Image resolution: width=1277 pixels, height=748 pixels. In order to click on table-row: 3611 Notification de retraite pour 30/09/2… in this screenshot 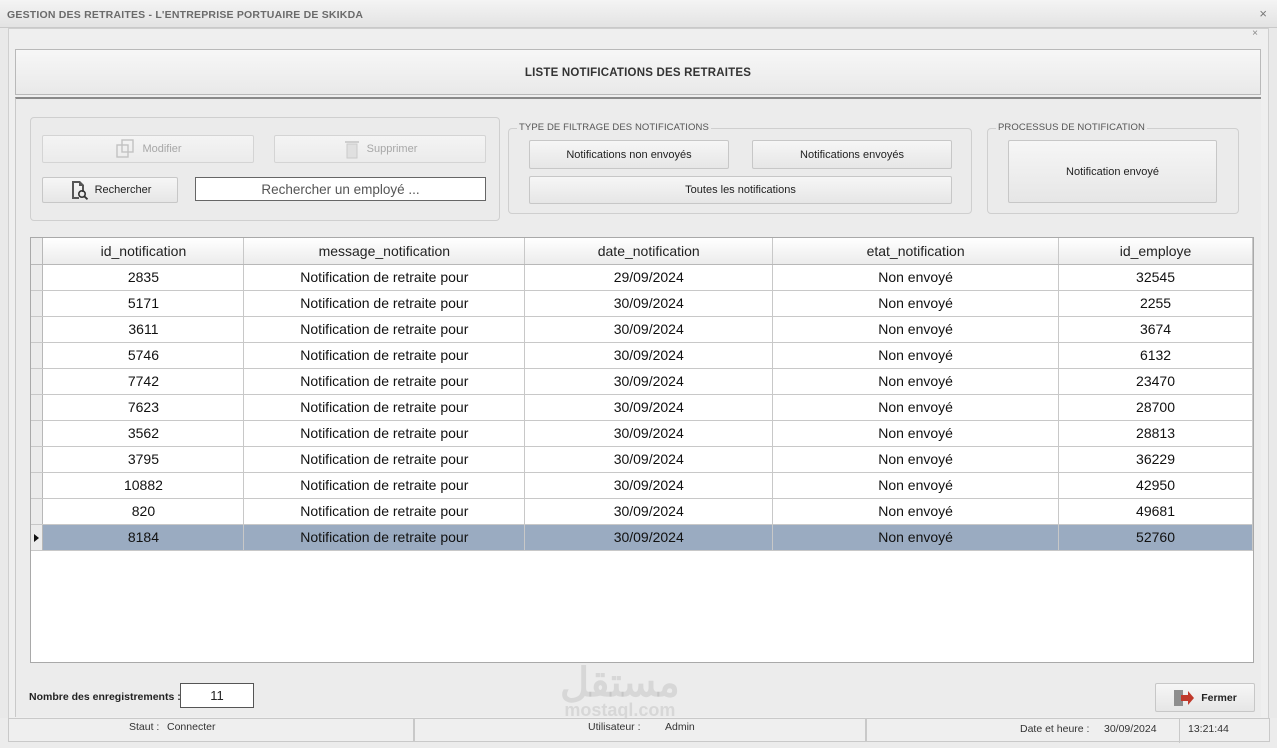, I will do `click(642, 329)`.